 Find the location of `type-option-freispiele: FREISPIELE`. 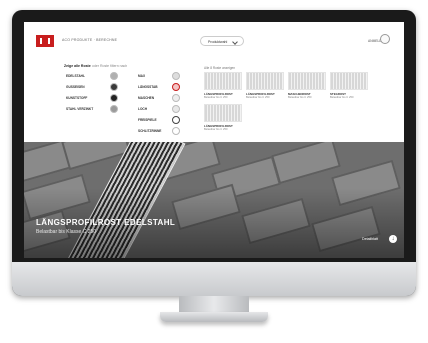

type-option-freispiele: FREISPIELE is located at coordinates (147, 120).